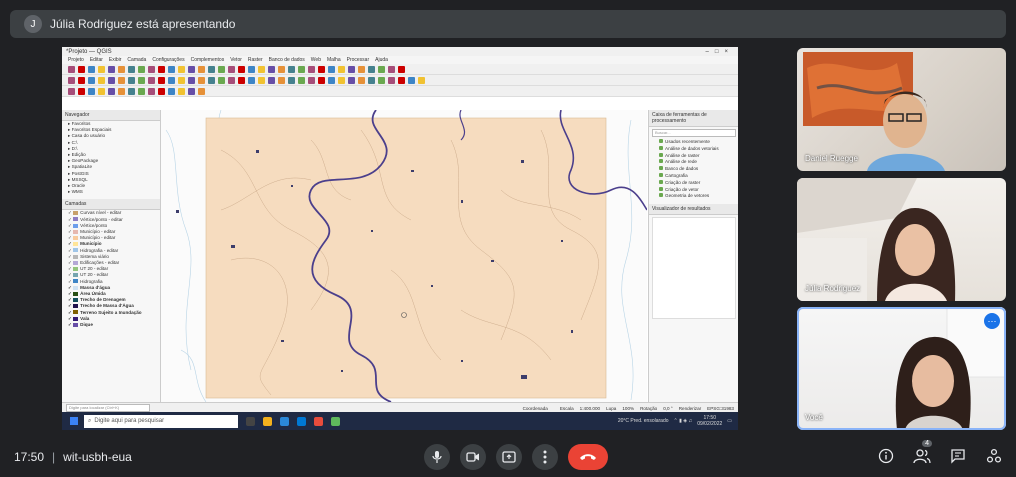 Image resolution: width=1016 pixels, height=477 pixels. What do you see at coordinates (335, 421) in the screenshot?
I see `qgis-taskbar-icon` at bounding box center [335, 421].